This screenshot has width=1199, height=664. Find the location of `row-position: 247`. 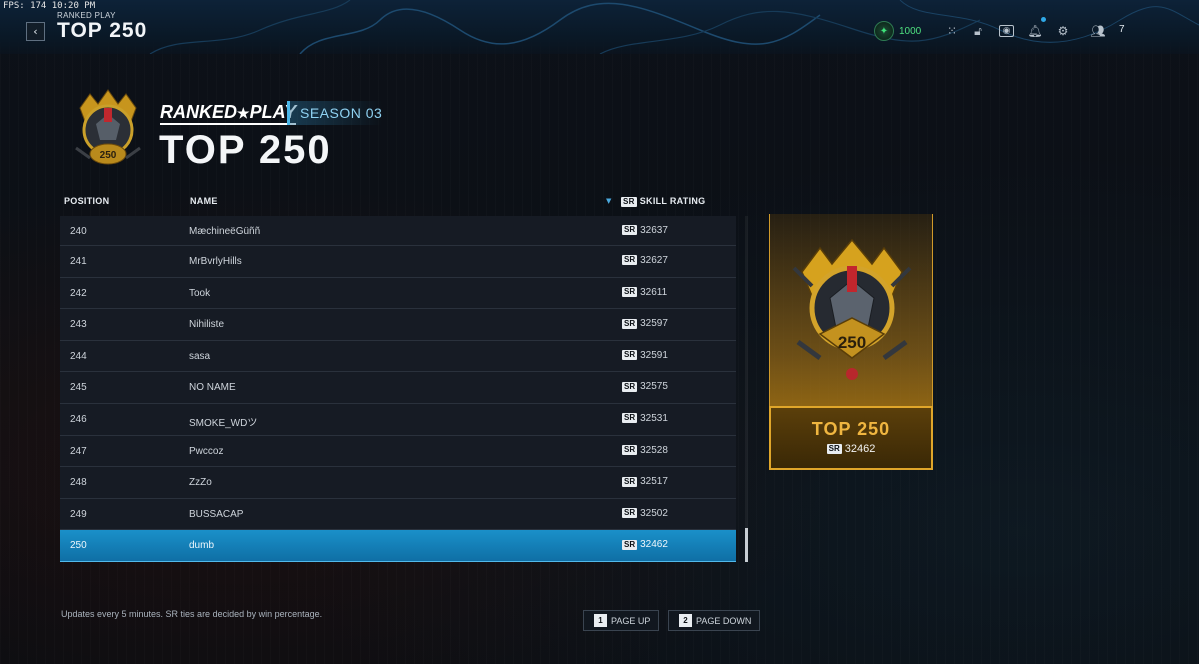

row-position: 247 is located at coordinates (78, 451).